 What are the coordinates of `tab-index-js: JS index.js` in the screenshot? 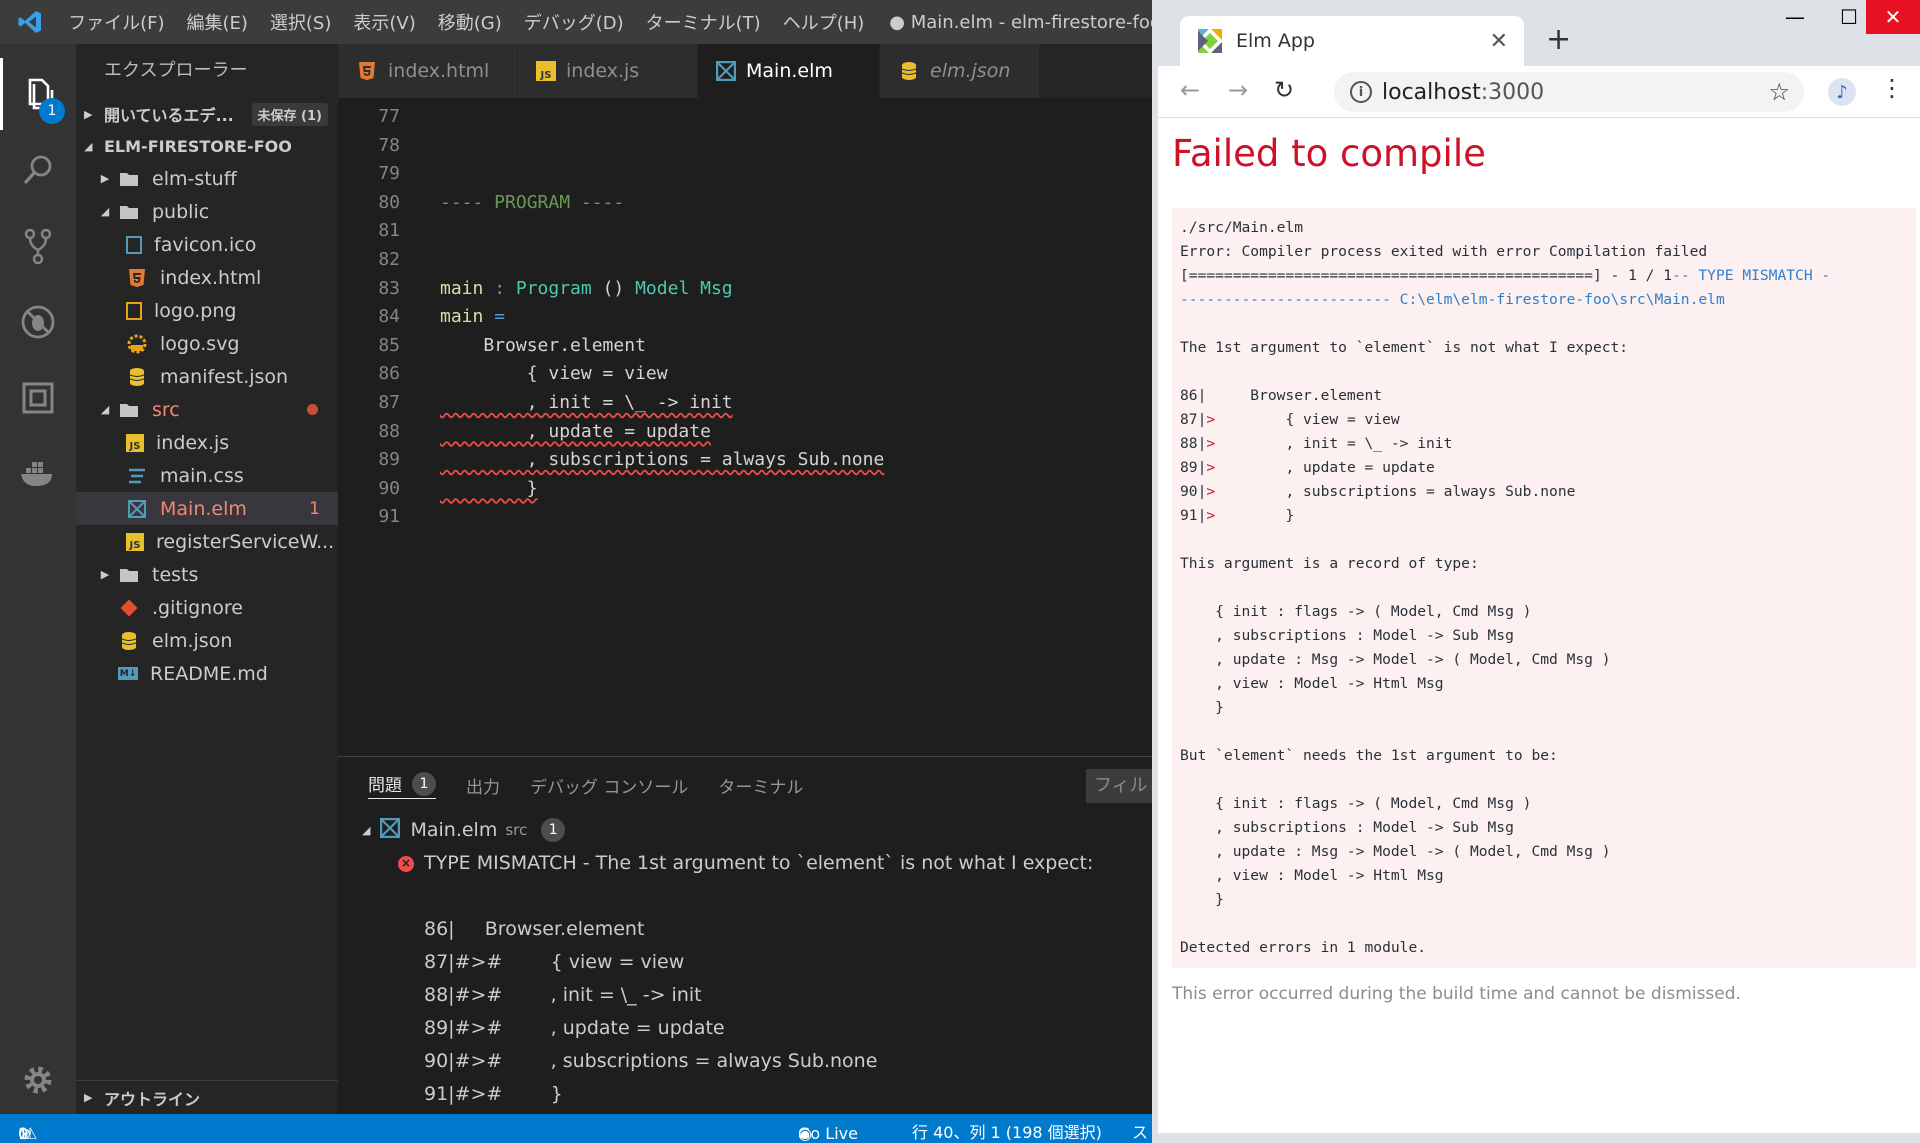 It's located at (608, 71).